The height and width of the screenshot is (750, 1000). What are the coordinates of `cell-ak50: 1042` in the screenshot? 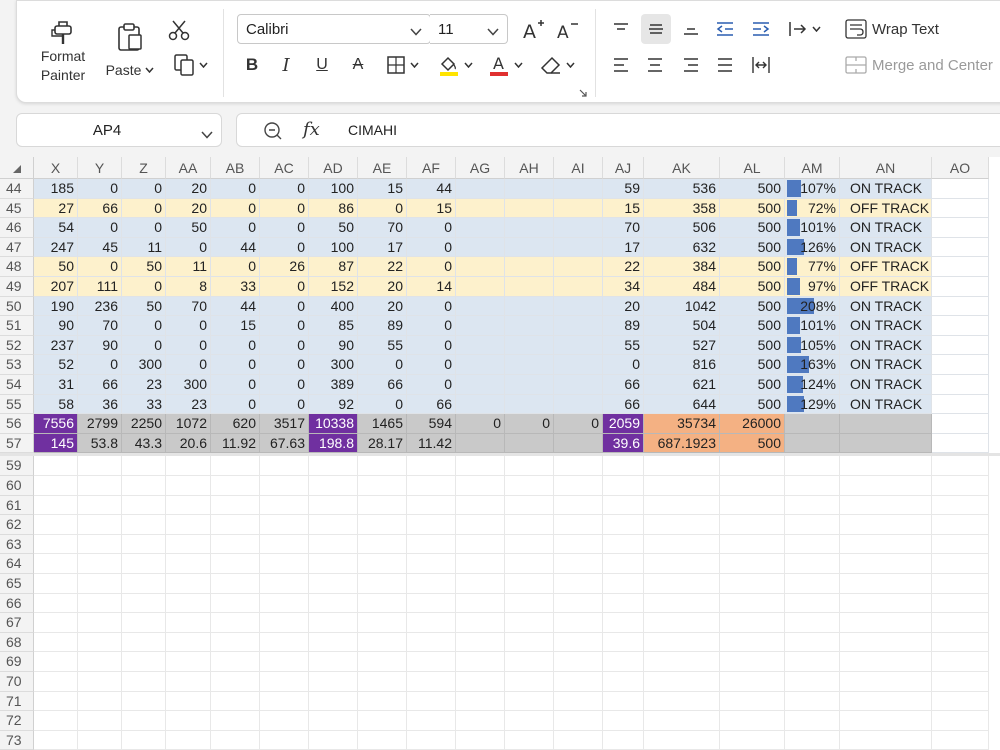 It's located at (682, 306).